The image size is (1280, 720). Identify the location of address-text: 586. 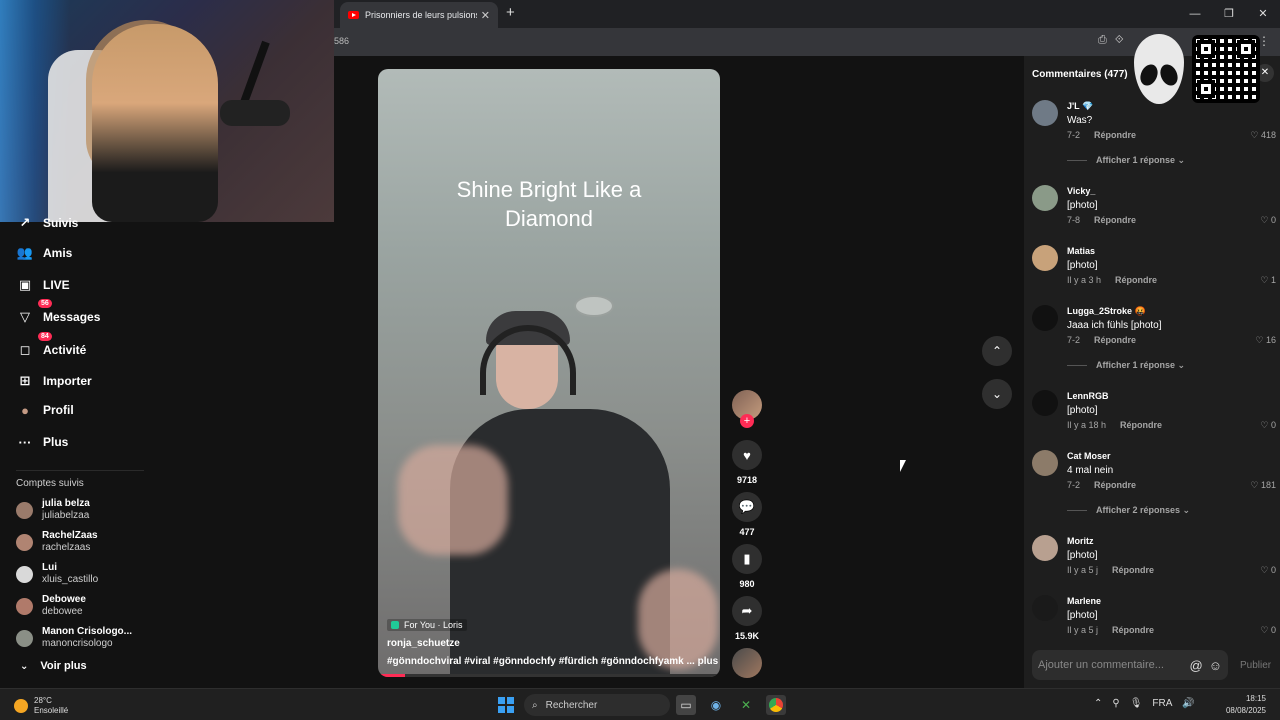
(341, 41).